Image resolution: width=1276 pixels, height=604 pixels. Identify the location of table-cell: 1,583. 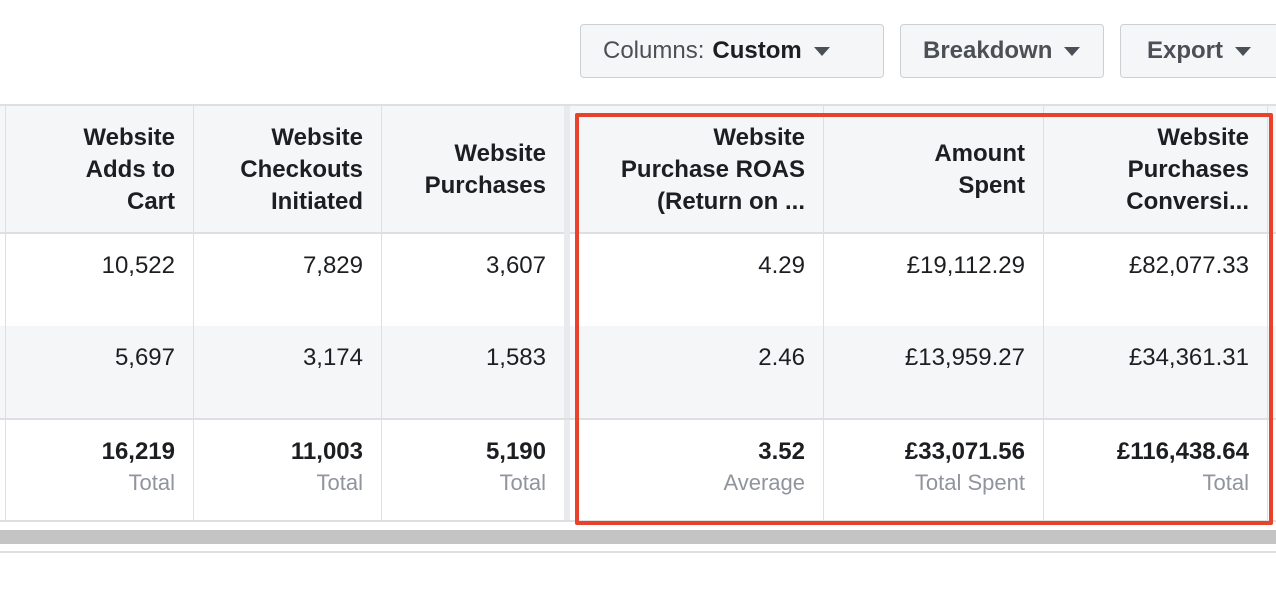
(476, 372).